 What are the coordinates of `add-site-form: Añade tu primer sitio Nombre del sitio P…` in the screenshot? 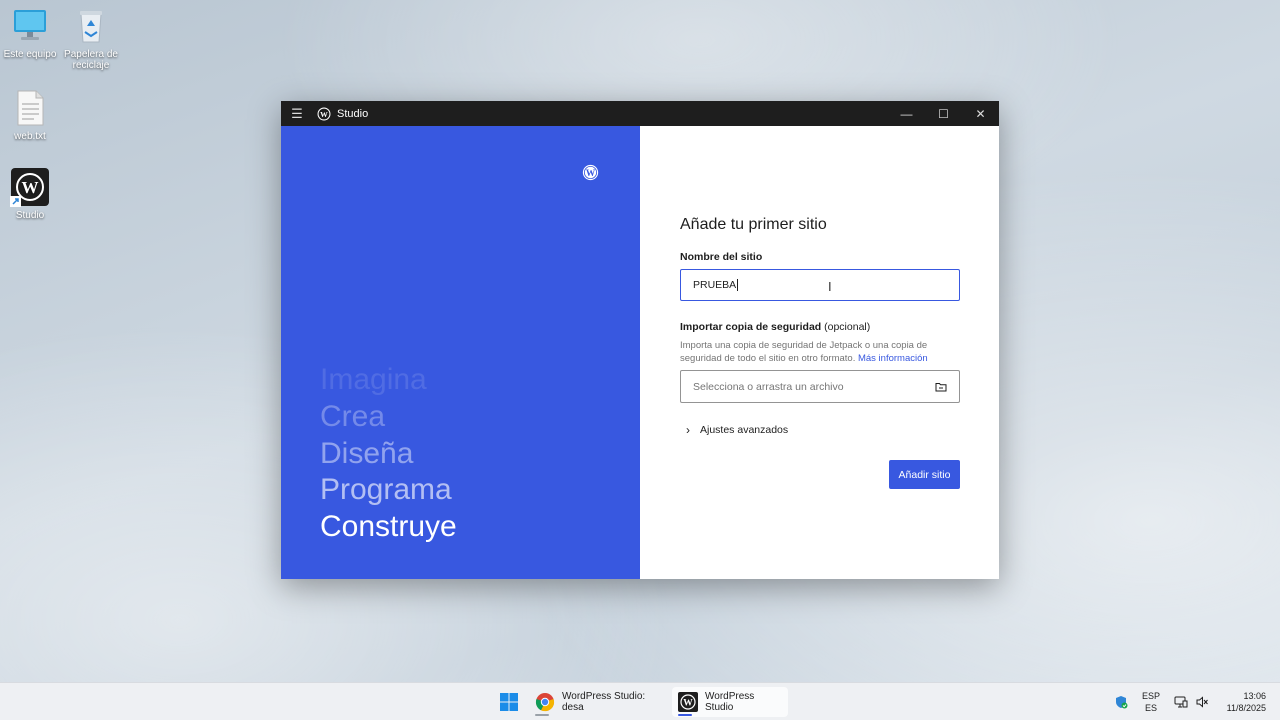 It's located at (820, 352).